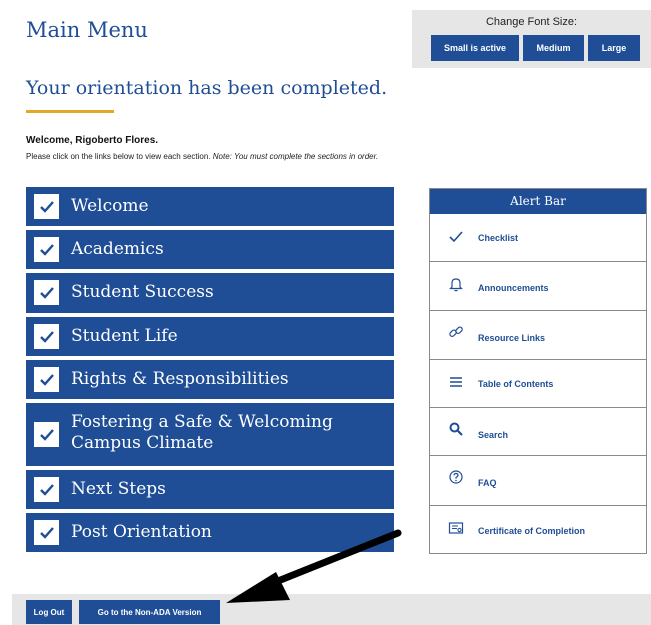  I want to click on alert-item-label: Checklist, so click(498, 238).